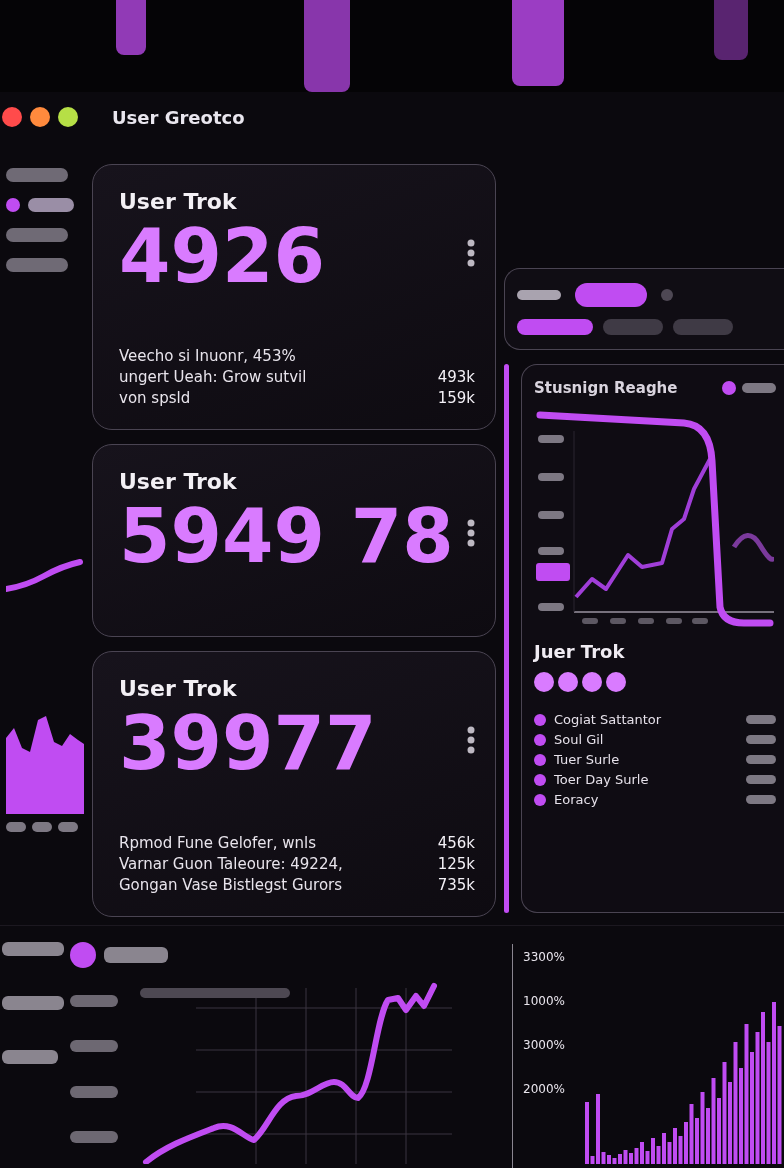 This screenshot has height=1168, width=784. Describe the element at coordinates (213, 378) in the screenshot. I see `card-description: Veecho si Inuonr, 453% ungert Ueah: Grow sutvil von spsld` at that location.